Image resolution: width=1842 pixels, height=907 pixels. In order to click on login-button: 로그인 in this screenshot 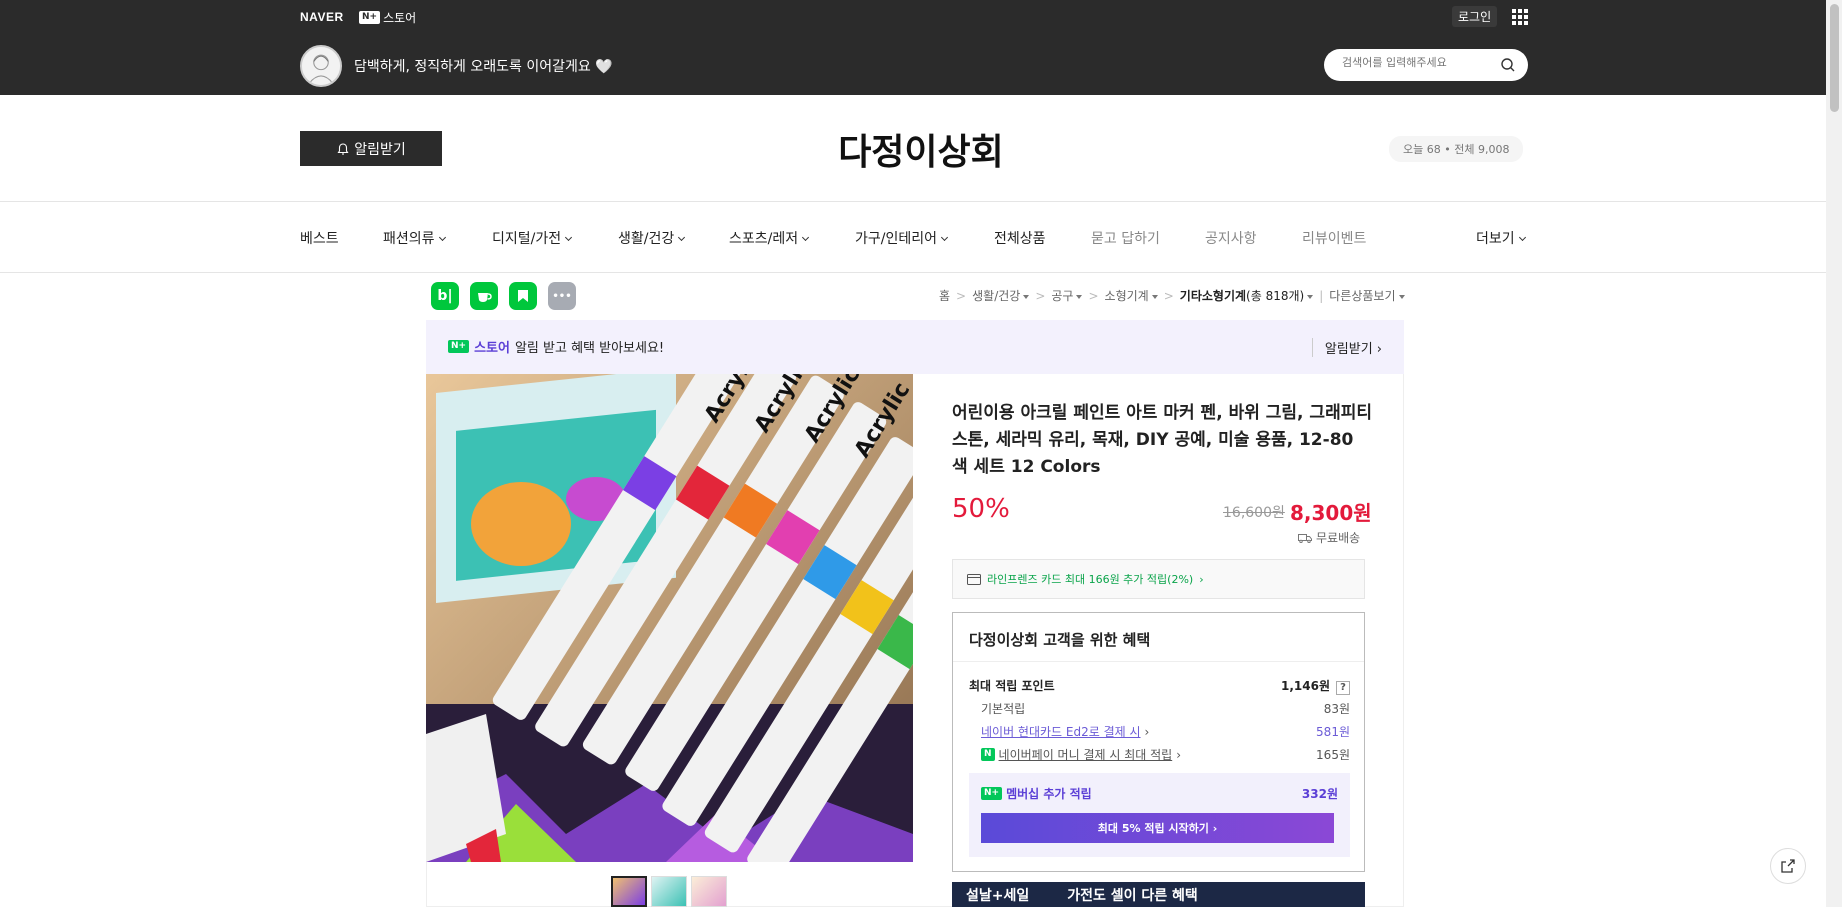, I will do `click(1475, 16)`.